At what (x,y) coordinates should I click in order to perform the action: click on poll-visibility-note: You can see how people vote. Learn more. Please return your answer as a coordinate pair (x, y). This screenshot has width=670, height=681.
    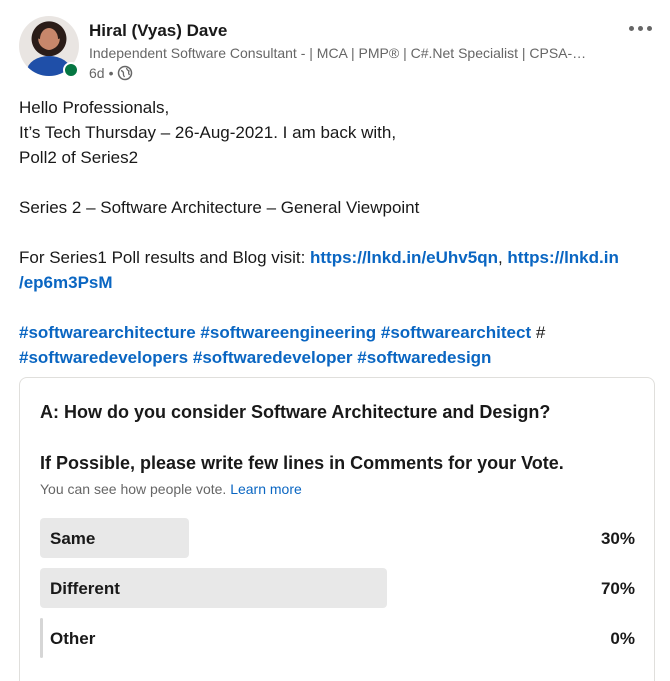
    Looking at the image, I should click on (171, 489).